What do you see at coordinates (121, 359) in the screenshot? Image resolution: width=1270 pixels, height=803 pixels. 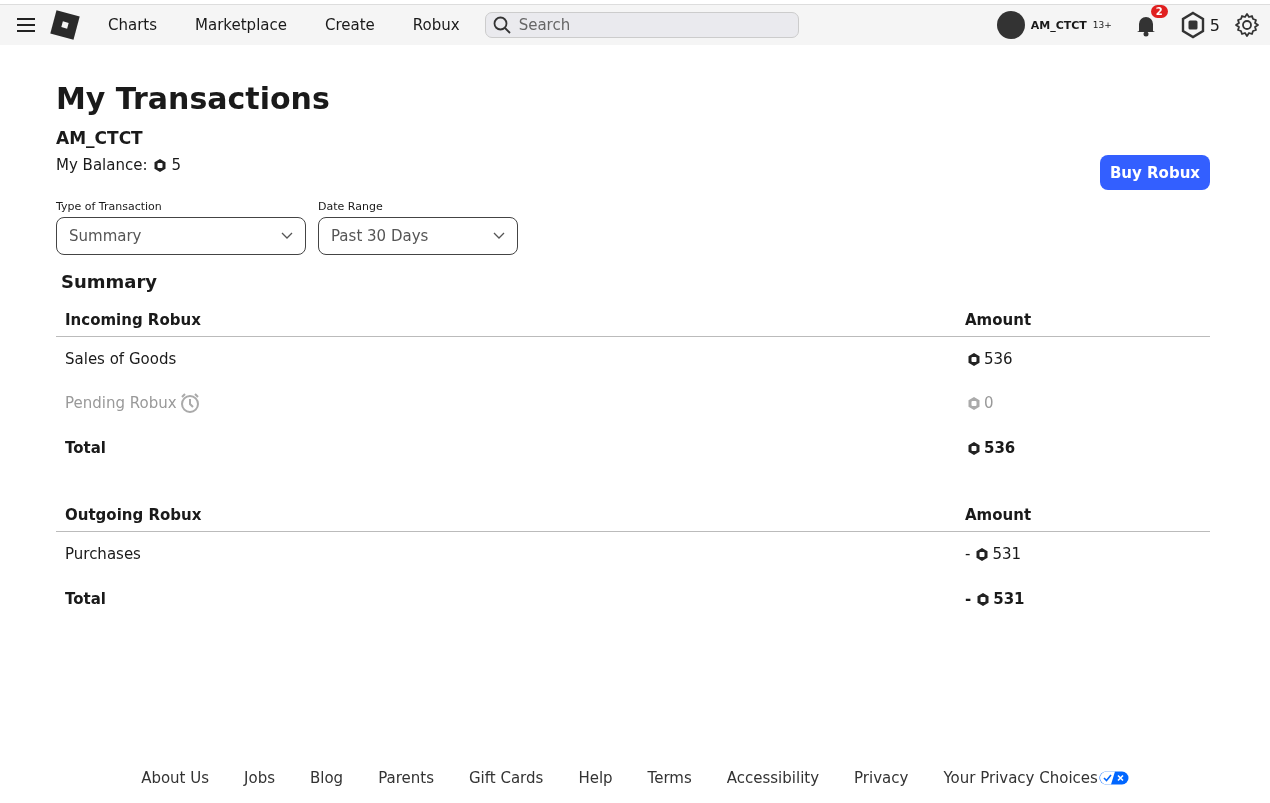 I see `row-label: Sales of Goods` at bounding box center [121, 359].